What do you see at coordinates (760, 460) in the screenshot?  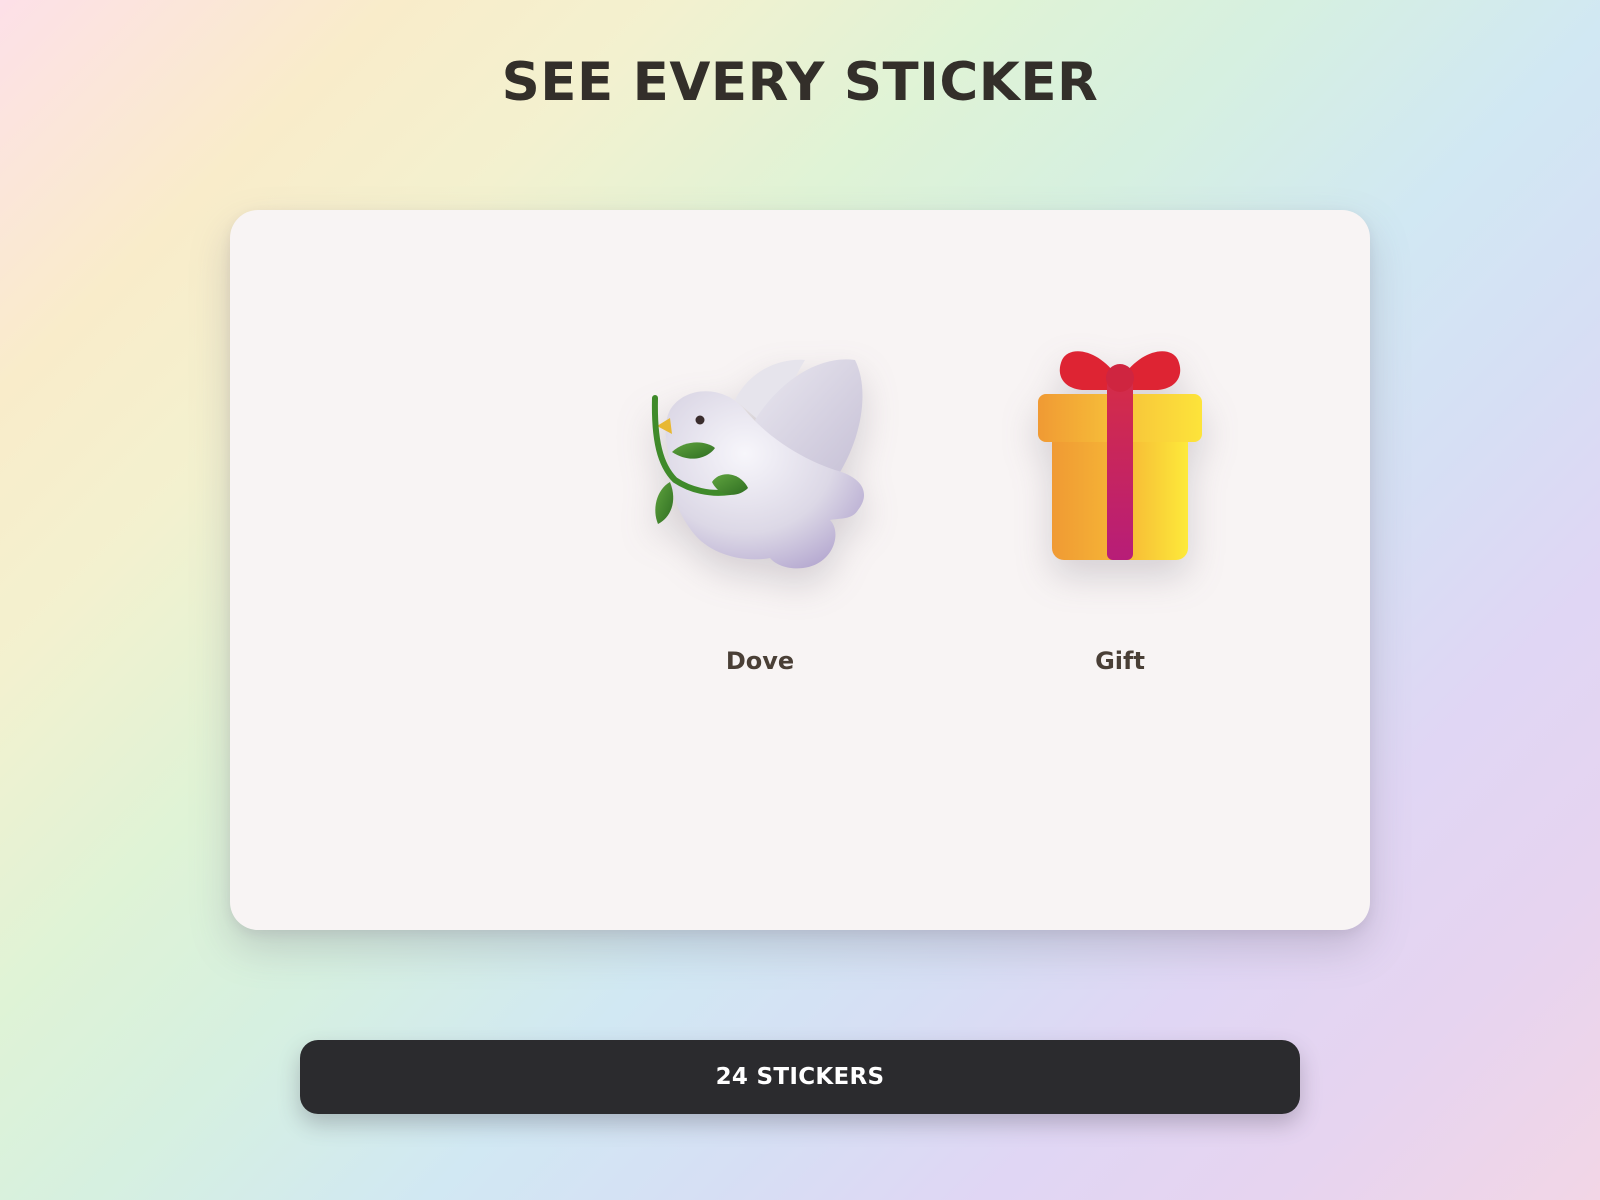 I see `dove-icon` at bounding box center [760, 460].